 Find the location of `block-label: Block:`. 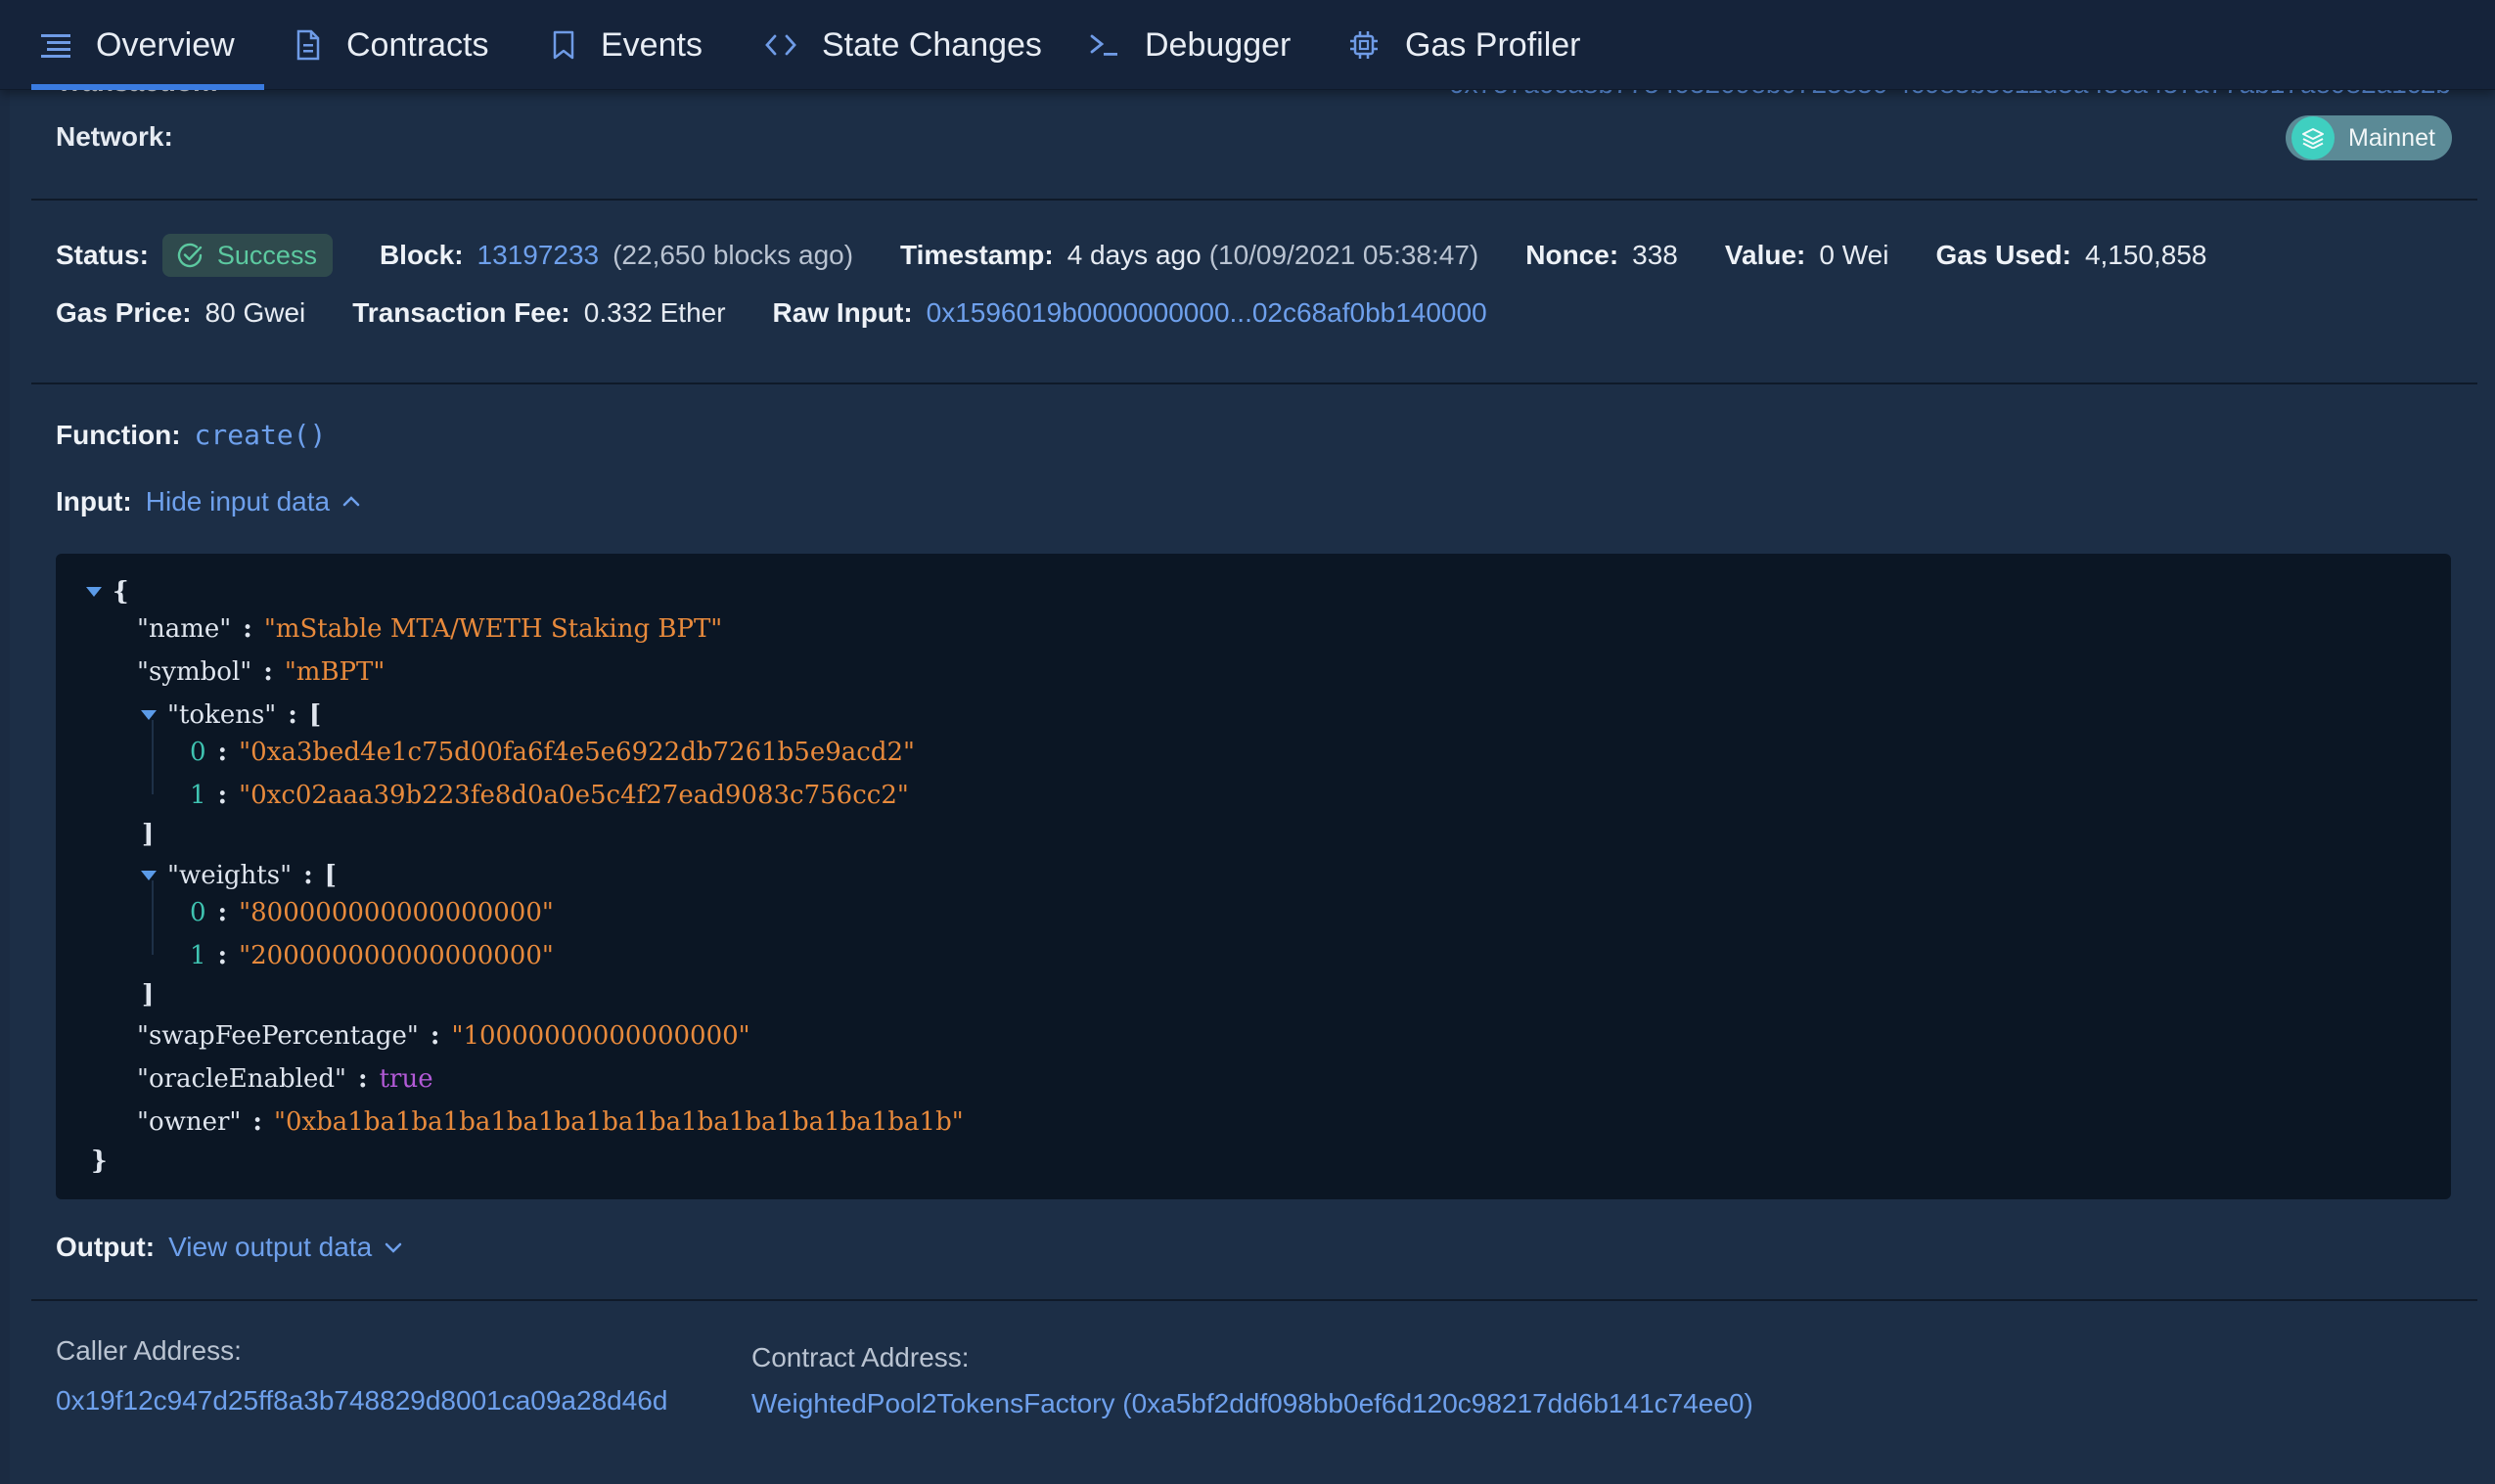

block-label: Block: is located at coordinates (421, 255).